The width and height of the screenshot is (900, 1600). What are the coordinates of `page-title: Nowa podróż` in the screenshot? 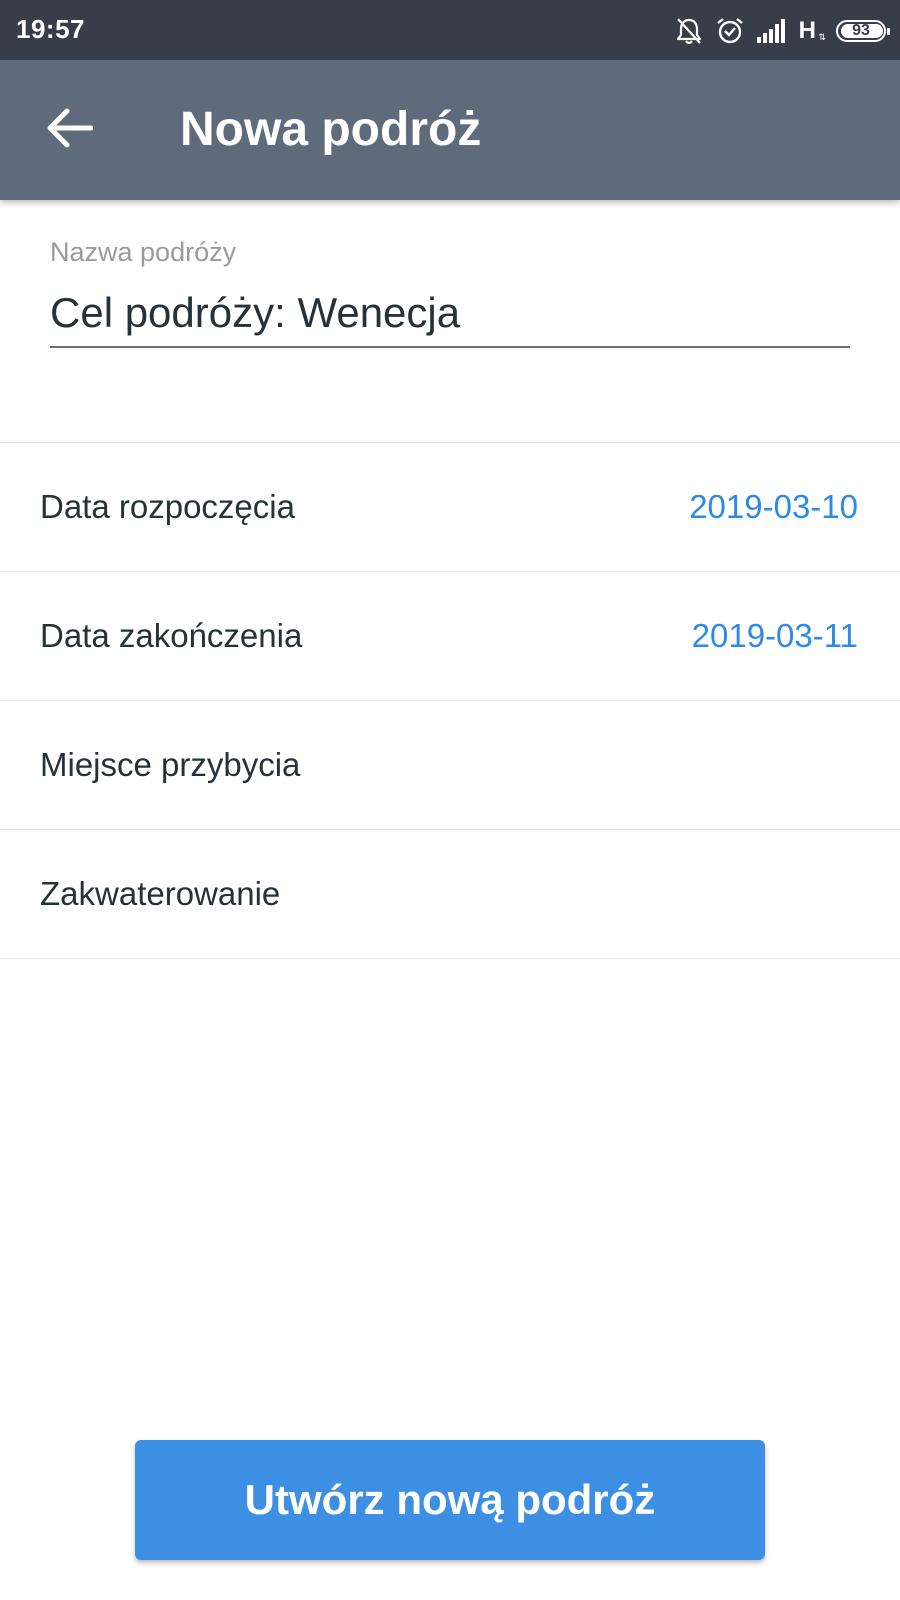 It's located at (331, 129).